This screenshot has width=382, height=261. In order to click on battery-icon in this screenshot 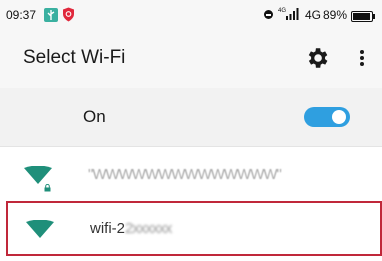, I will do `click(364, 15)`.